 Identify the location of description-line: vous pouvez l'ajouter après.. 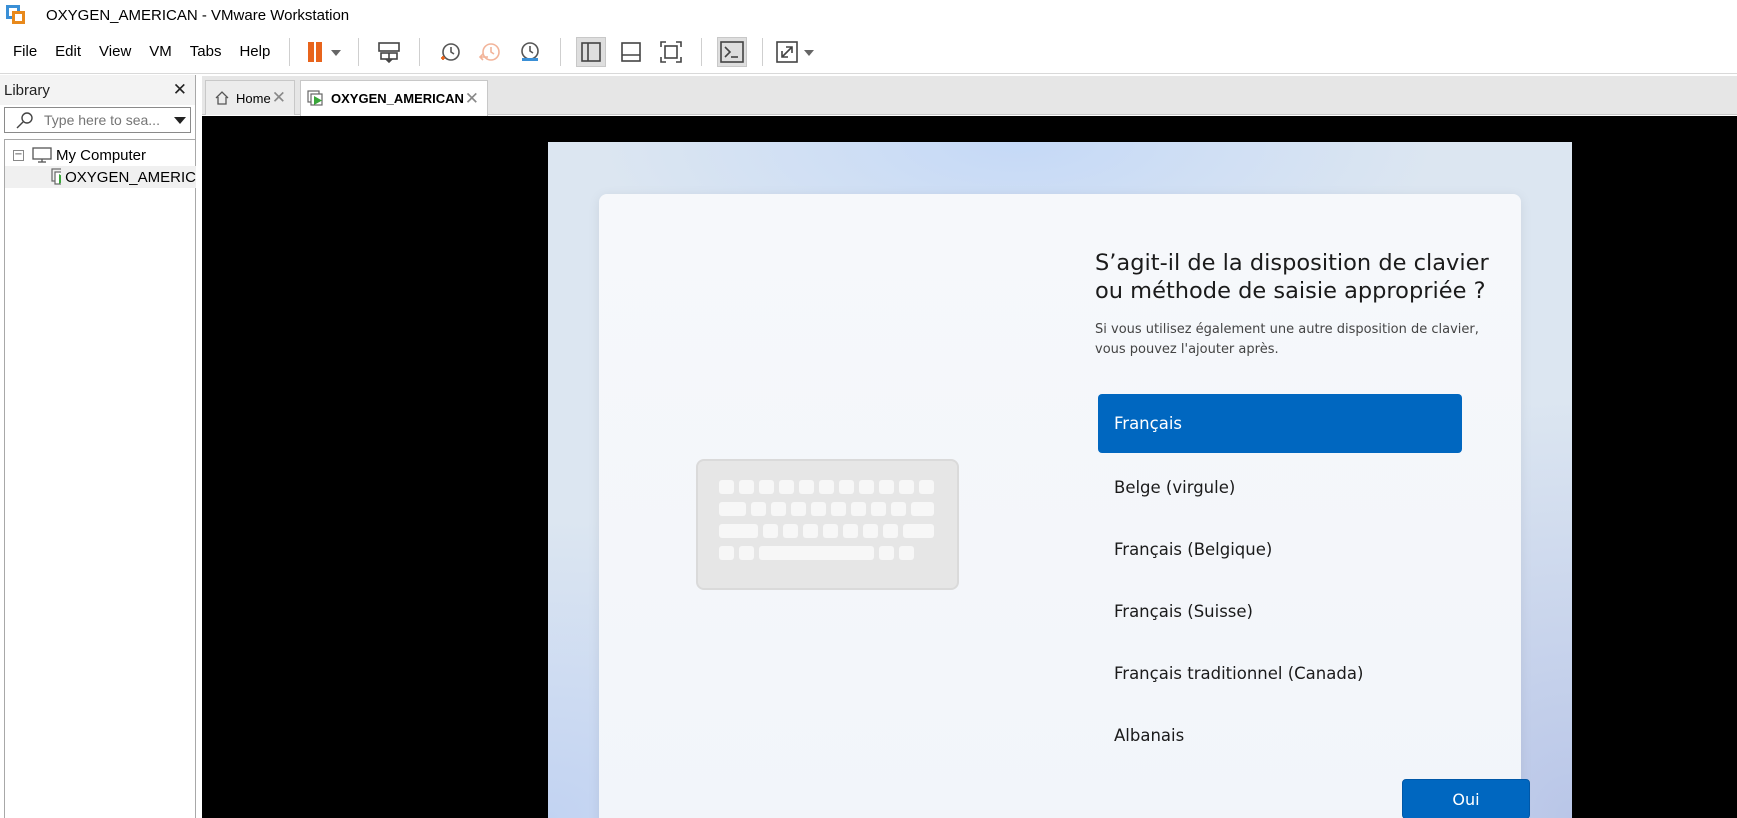
(1187, 349).